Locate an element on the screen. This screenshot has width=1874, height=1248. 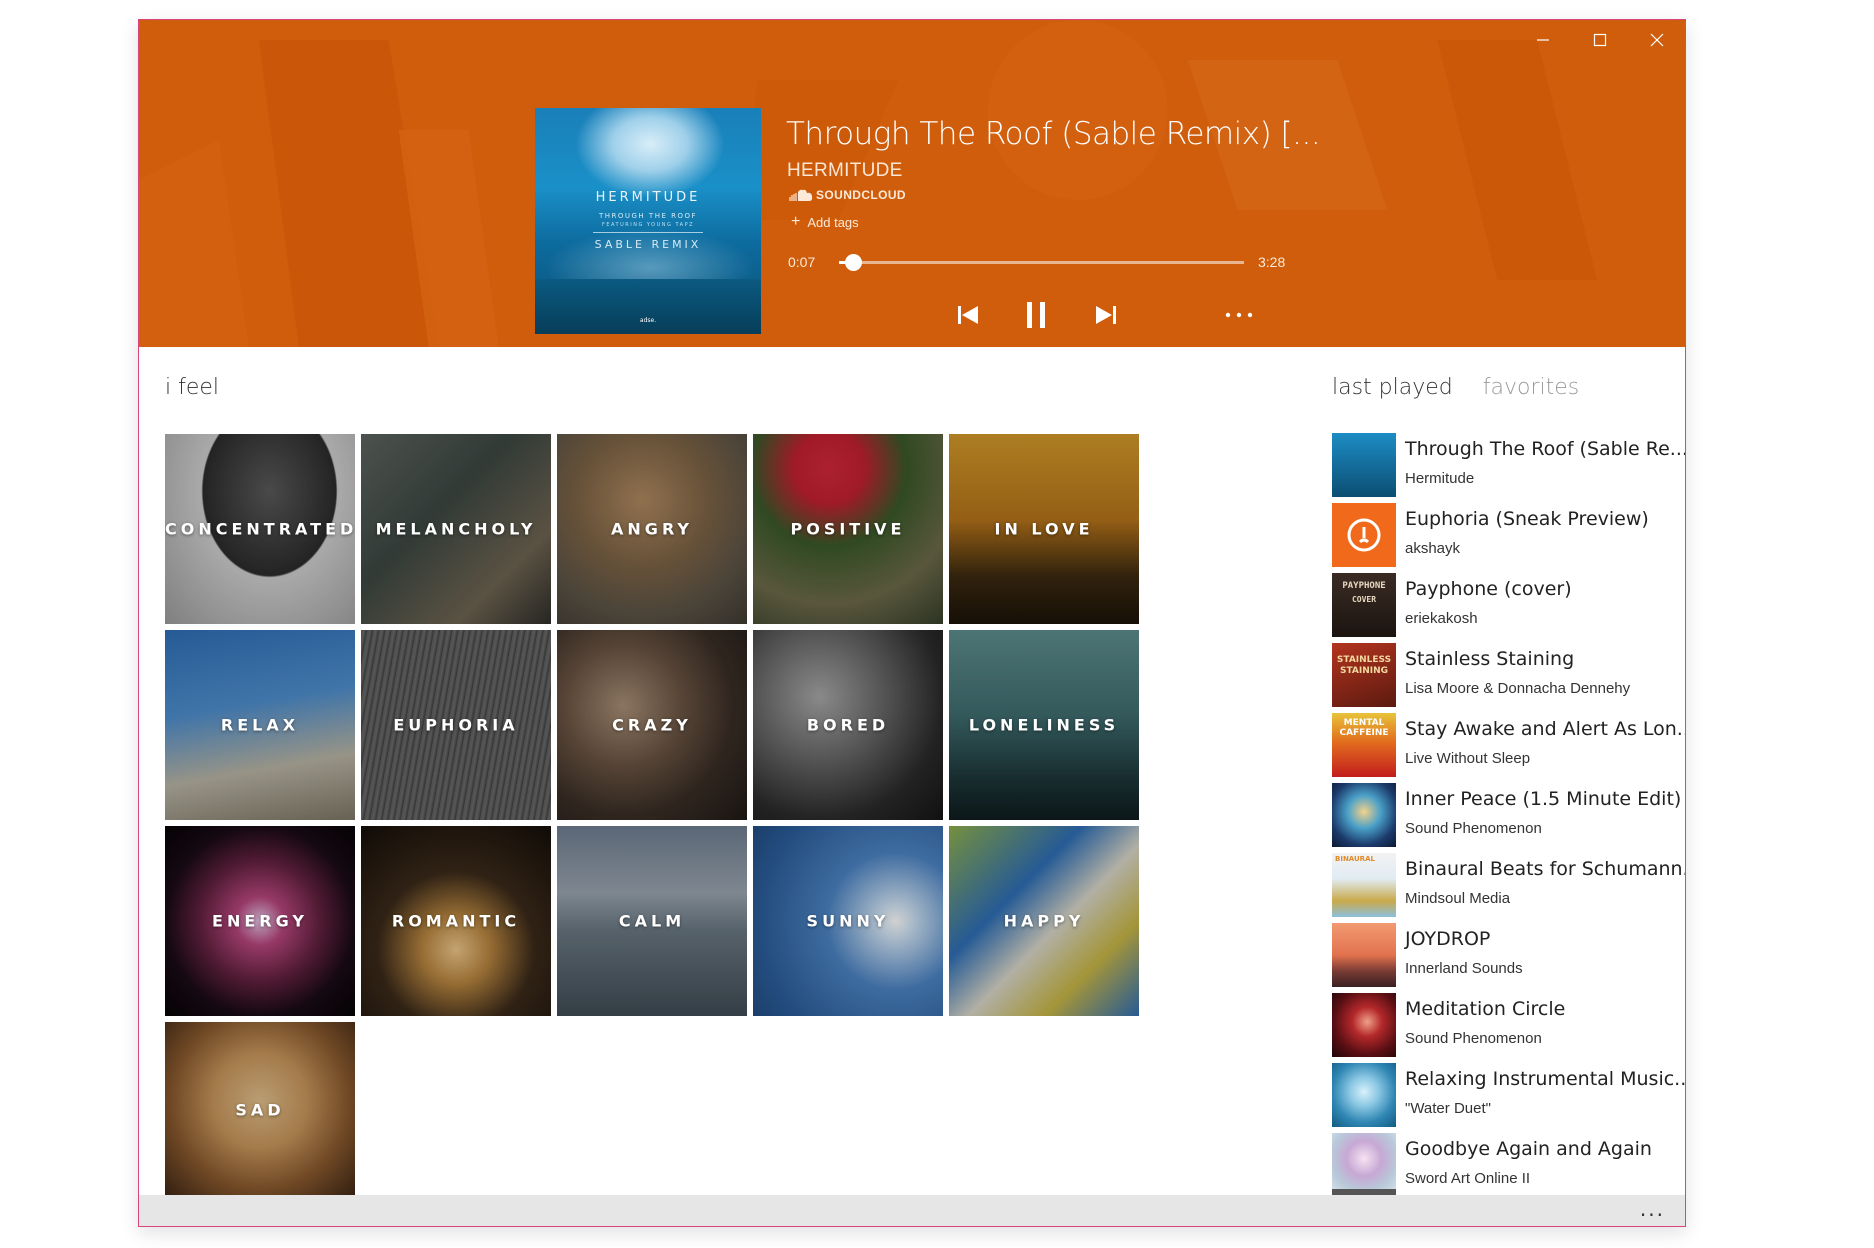
cover-sea is located at coordinates (648, 306).